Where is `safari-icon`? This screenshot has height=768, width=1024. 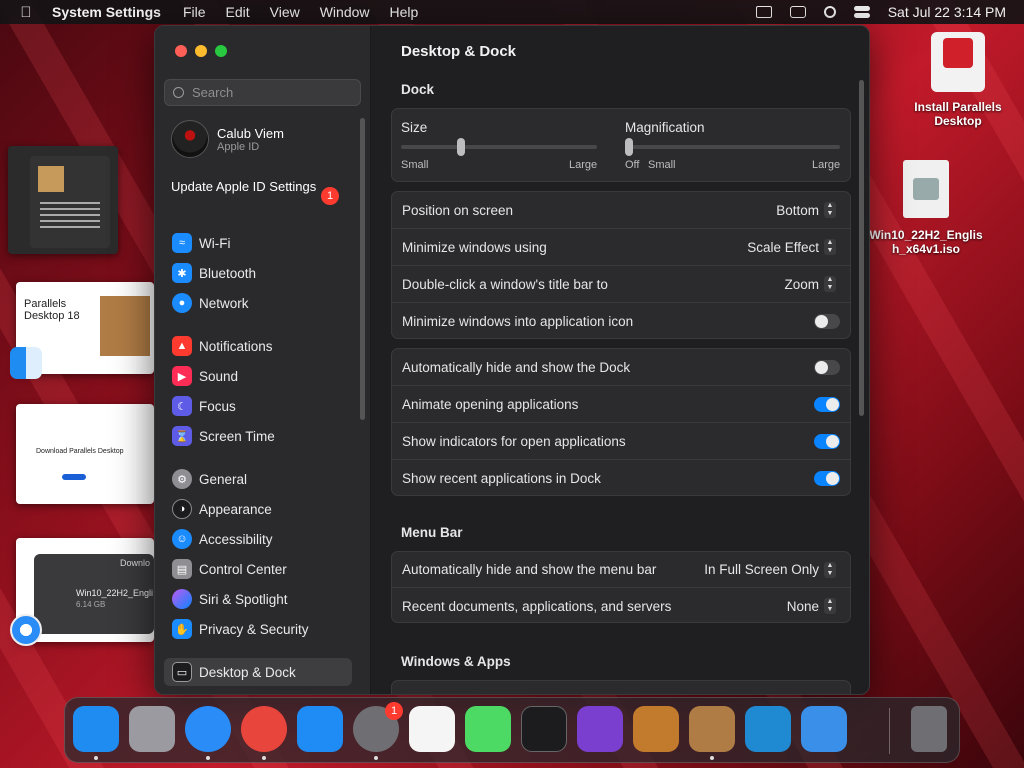
safari-icon is located at coordinates (26, 630).